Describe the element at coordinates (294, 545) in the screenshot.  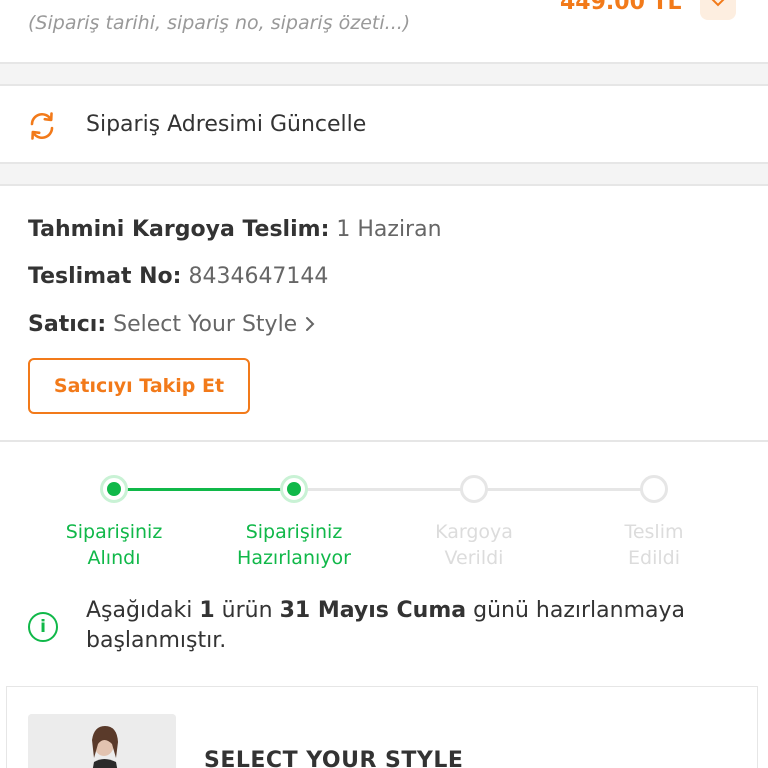
I see `step-label-preparing: Siparişiniz Hazırlanıyor` at that location.